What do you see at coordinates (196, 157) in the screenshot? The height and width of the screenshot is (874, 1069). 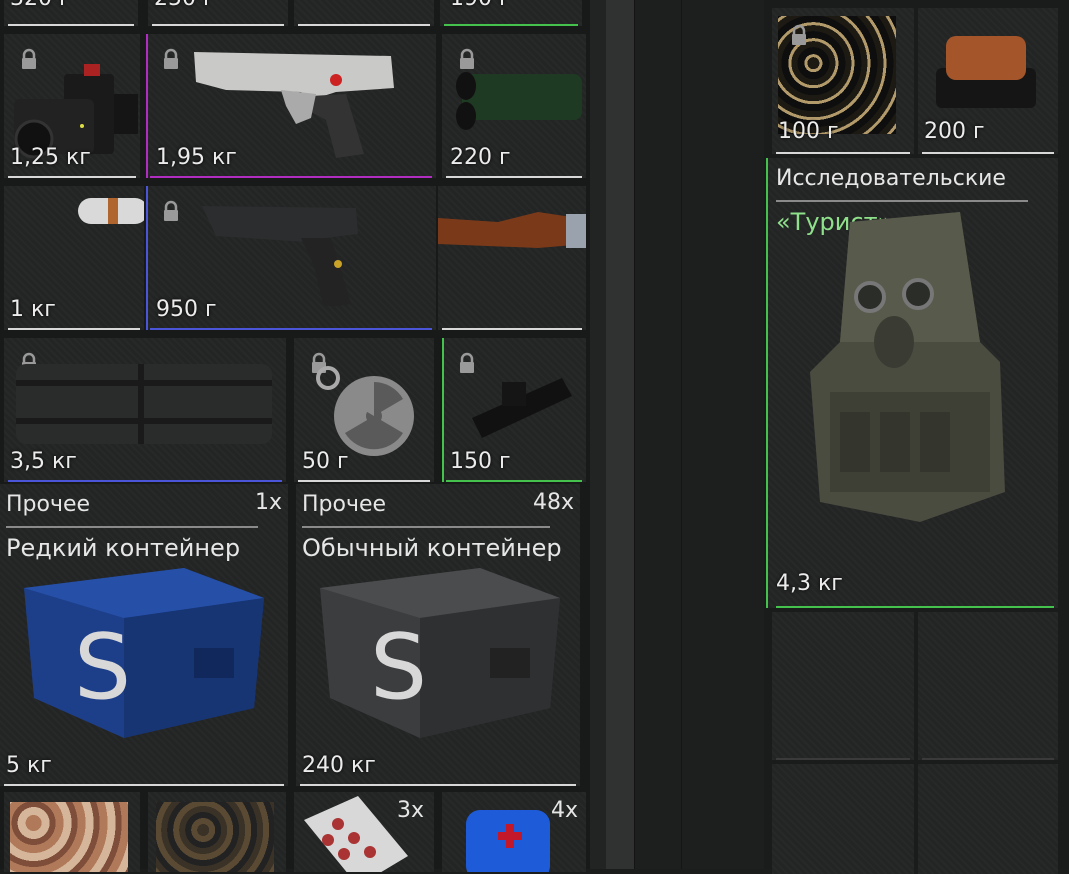 I see `item-weight: 1,95 кг` at bounding box center [196, 157].